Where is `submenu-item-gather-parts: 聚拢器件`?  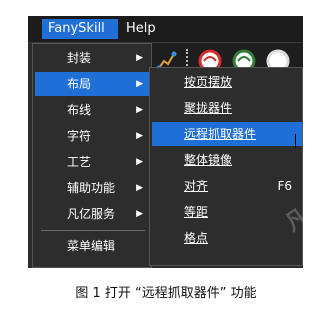
submenu-item-gather-parts: 聚拢器件 is located at coordinates (227, 108).